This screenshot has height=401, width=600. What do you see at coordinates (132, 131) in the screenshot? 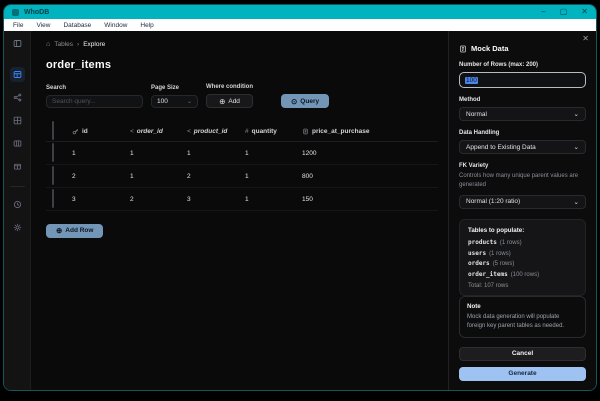
I see `fk-icon: <` at bounding box center [132, 131].